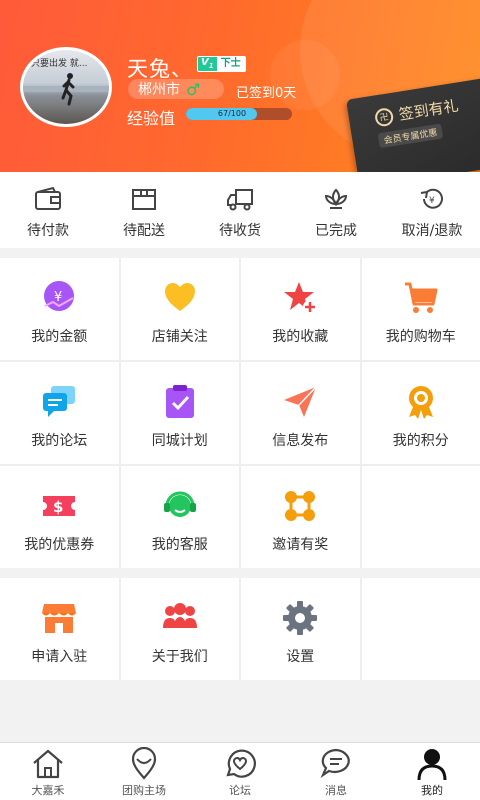 This screenshot has height=800, width=480. Describe the element at coordinates (421, 297) in the screenshot. I see `cart-icon` at that location.